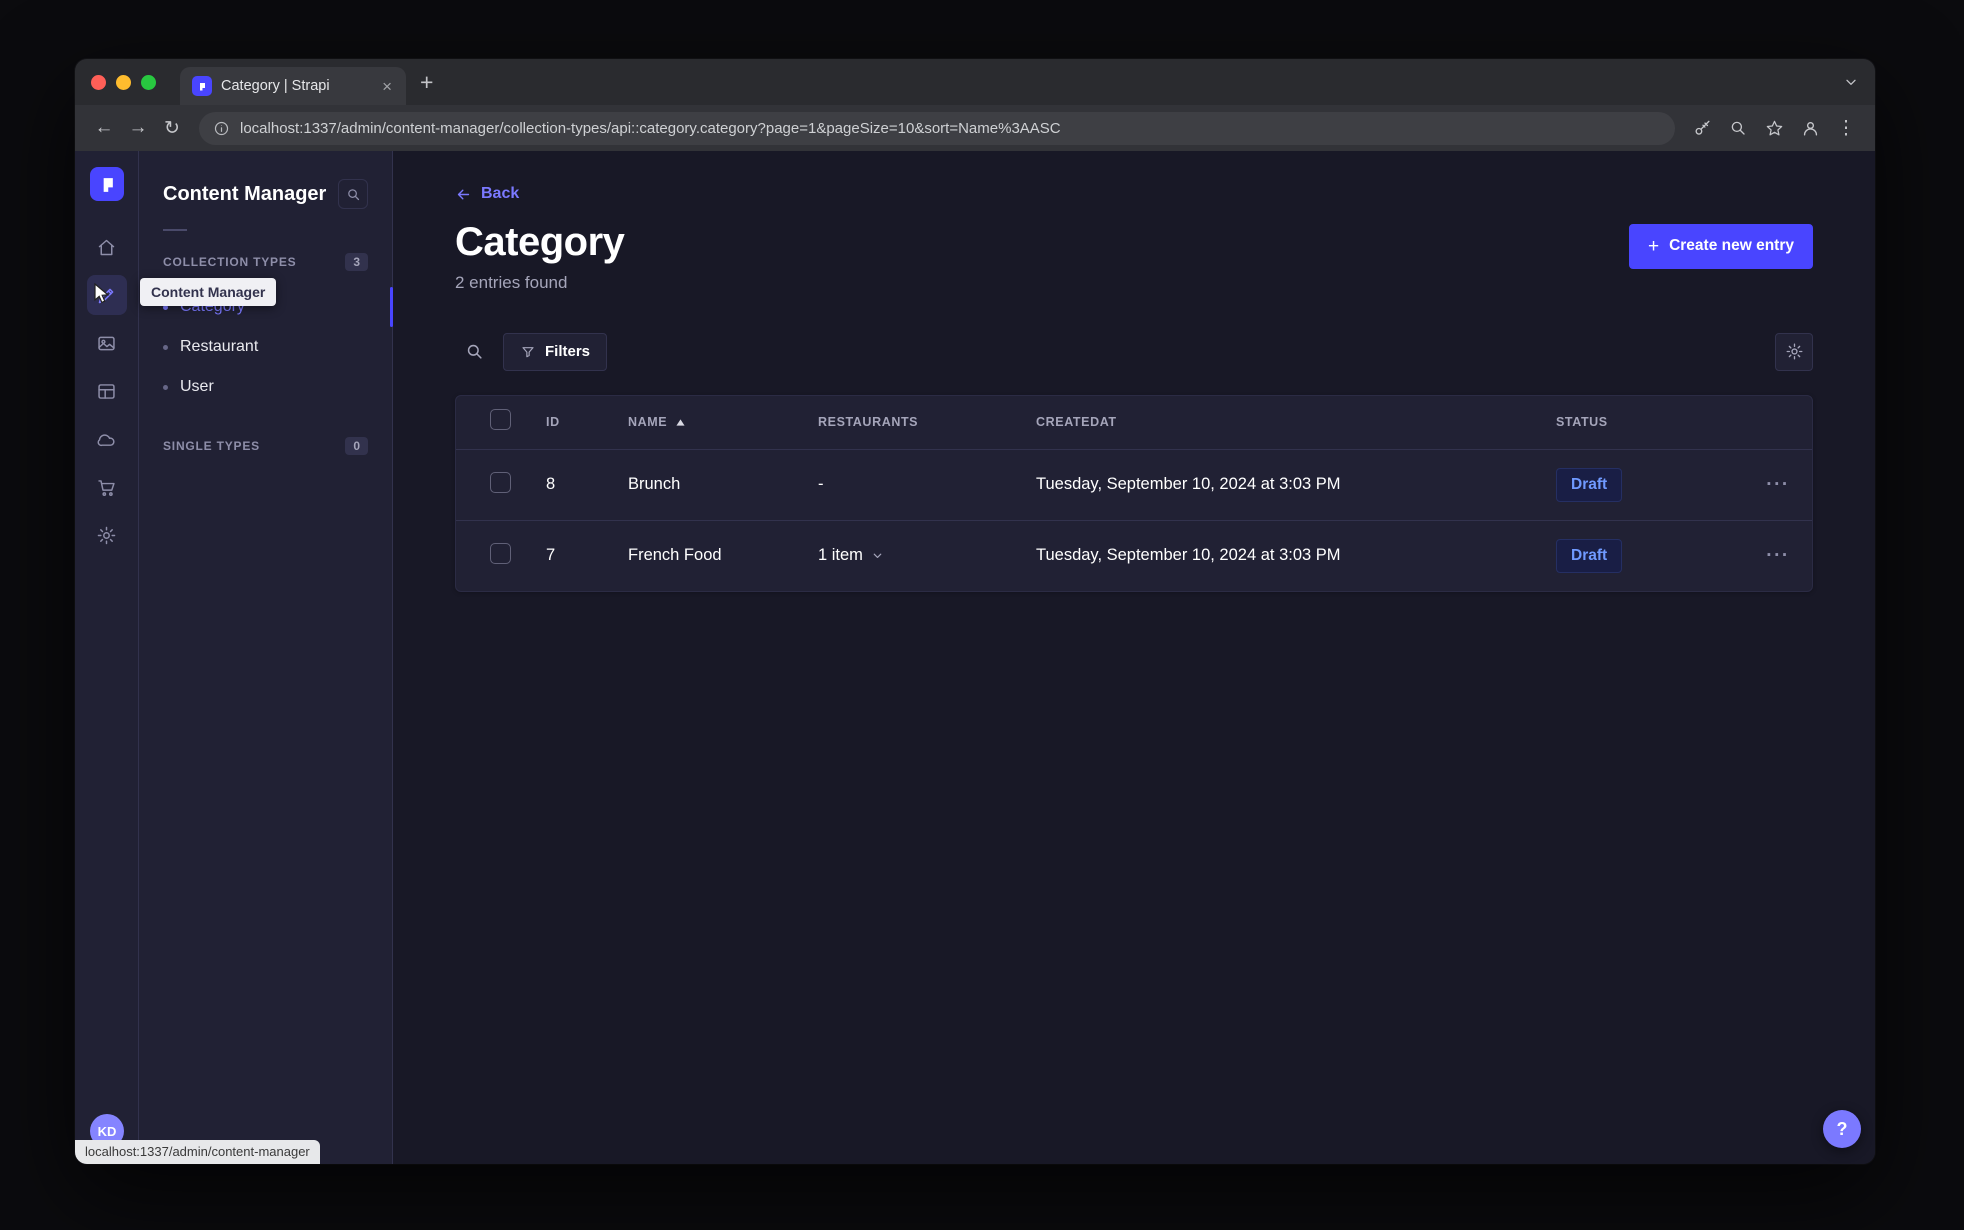 The height and width of the screenshot is (1230, 1964). What do you see at coordinates (1842, 1129) in the screenshot?
I see `help-button: ?` at bounding box center [1842, 1129].